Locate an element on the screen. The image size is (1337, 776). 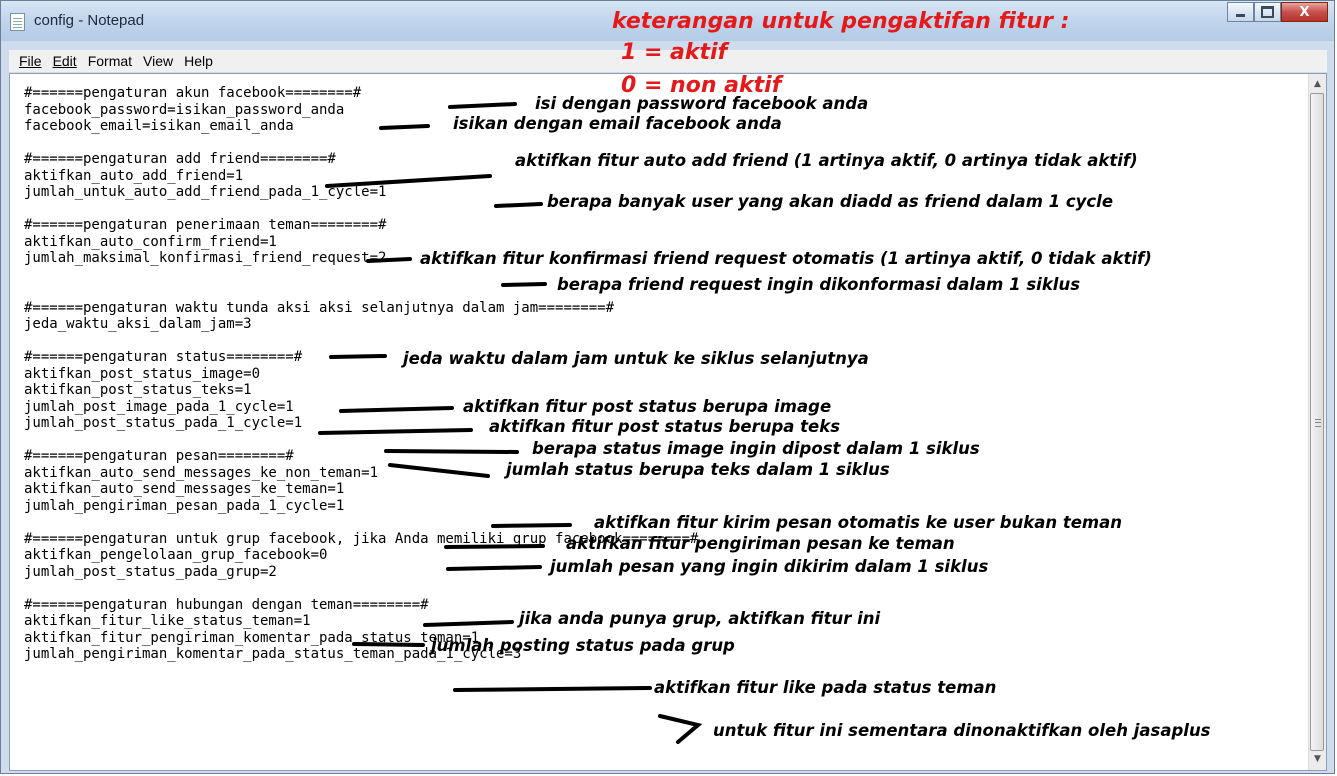
menu-file-label: File is located at coordinates (30, 61).